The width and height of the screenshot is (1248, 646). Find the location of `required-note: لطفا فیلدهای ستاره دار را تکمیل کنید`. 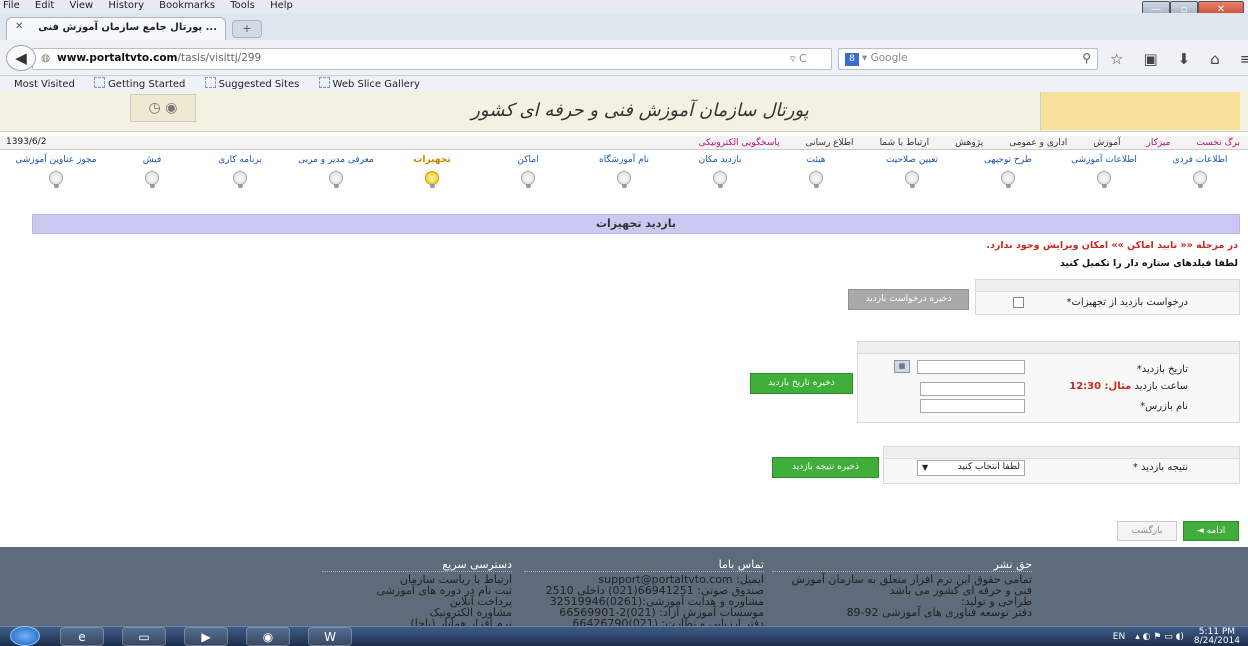

required-note: لطفا فیلدهای ستاره دار را تکمیل کنید is located at coordinates (1148, 263).